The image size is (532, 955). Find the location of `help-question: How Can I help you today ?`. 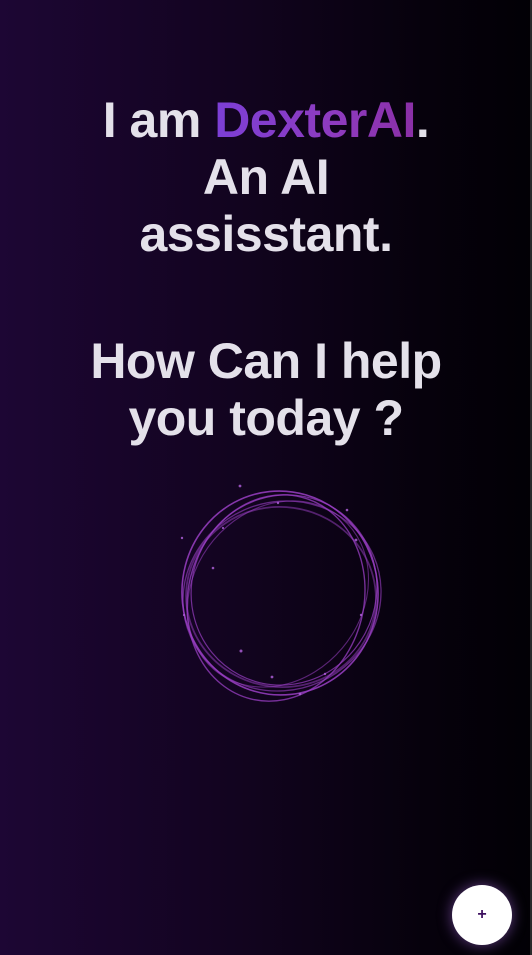

help-question: How Can I help you today ? is located at coordinates (266, 390).